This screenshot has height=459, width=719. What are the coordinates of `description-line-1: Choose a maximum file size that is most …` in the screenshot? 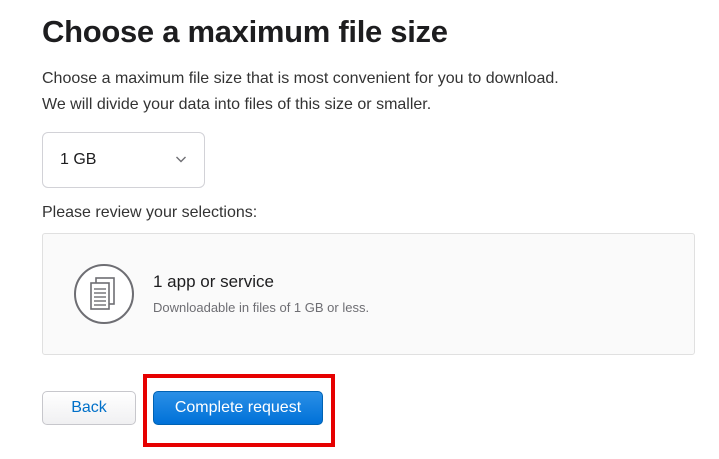 It's located at (300, 78).